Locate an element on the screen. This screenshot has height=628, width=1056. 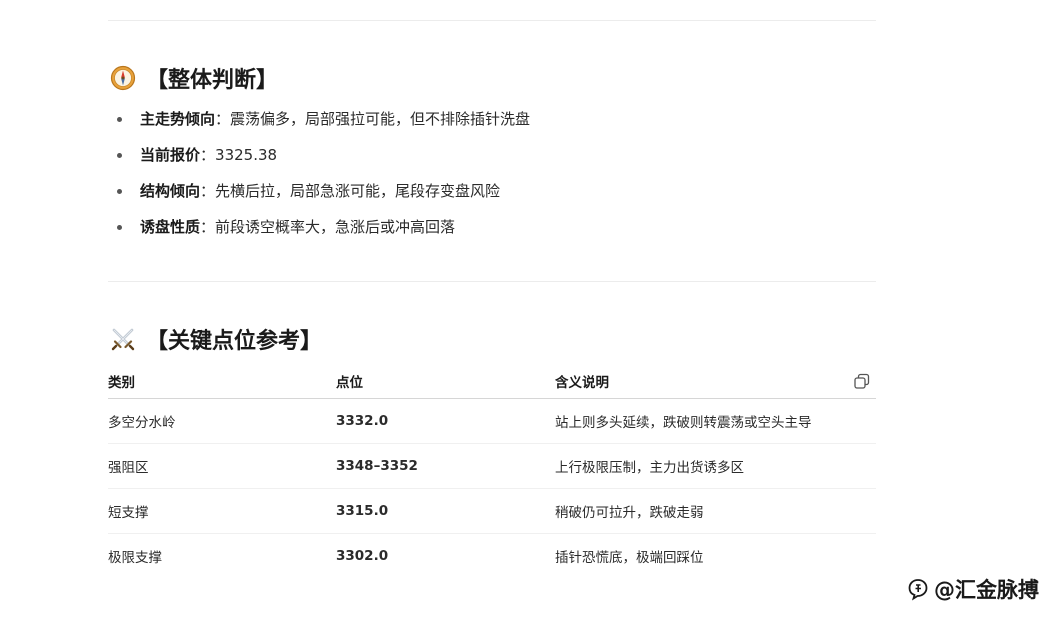
column-header-category: 类别 is located at coordinates (222, 381).